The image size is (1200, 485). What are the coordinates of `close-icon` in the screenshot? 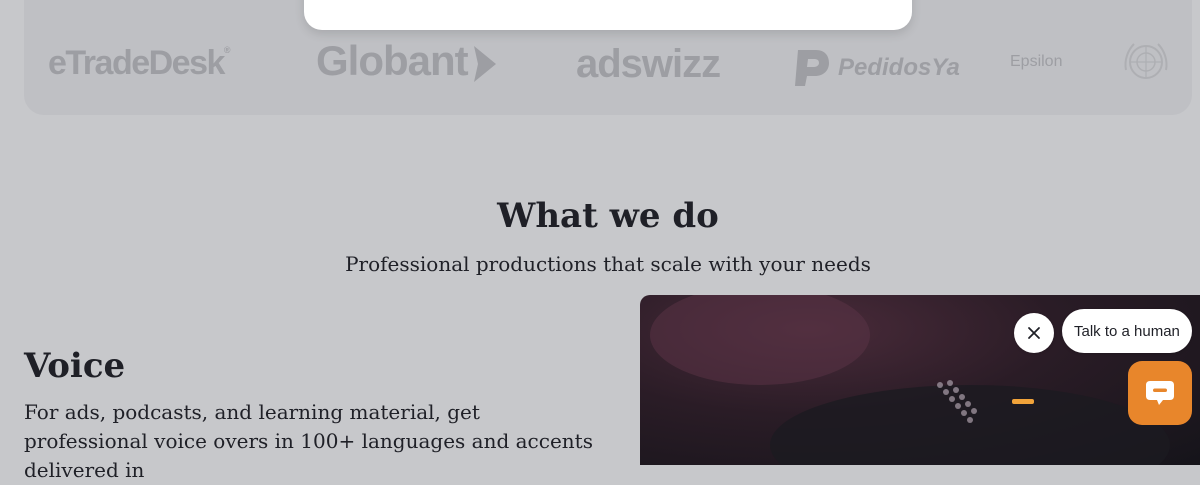 It's located at (1034, 333).